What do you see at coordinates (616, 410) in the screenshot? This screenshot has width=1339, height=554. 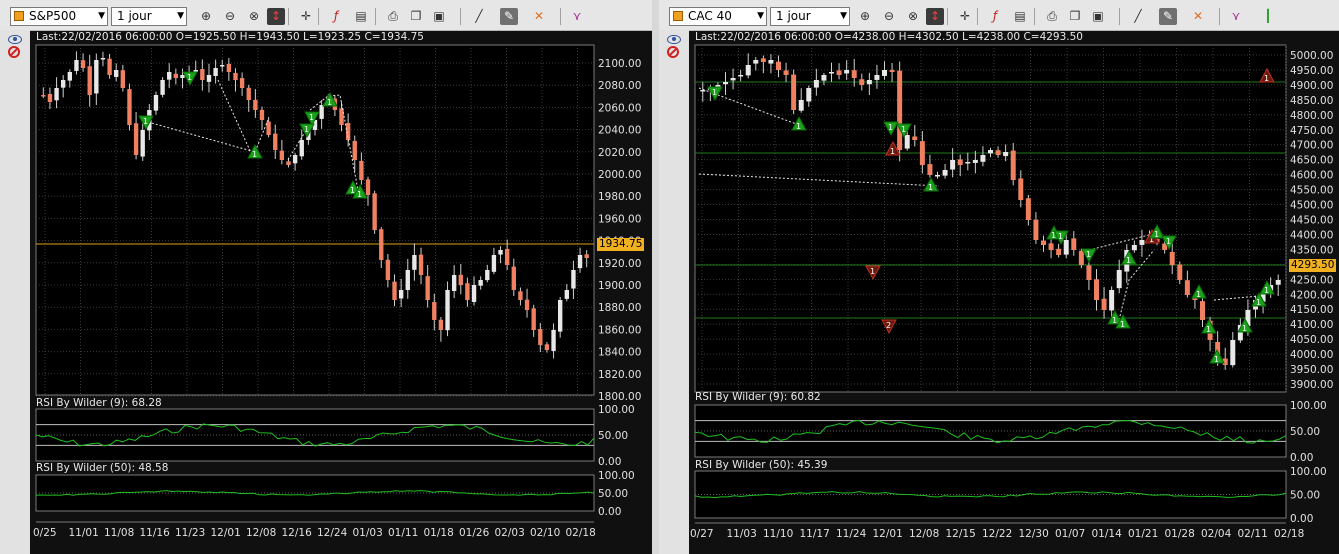 I see `rsi-axis-label: 100.00` at bounding box center [616, 410].